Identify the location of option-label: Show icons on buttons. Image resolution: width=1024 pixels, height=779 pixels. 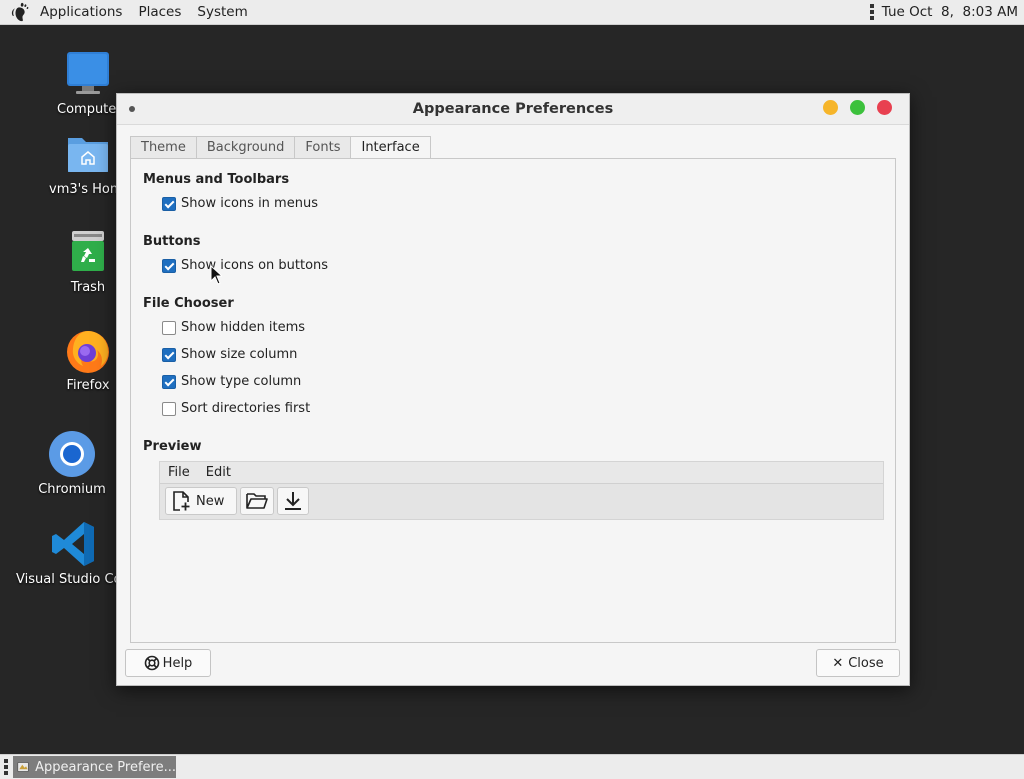
(255, 265).